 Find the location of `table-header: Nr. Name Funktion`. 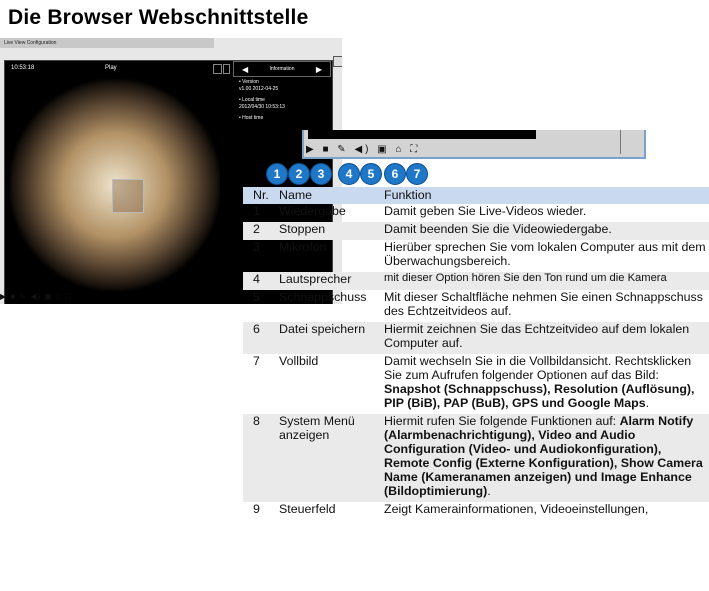

table-header: Nr. Name Funktion is located at coordinates (476, 195).